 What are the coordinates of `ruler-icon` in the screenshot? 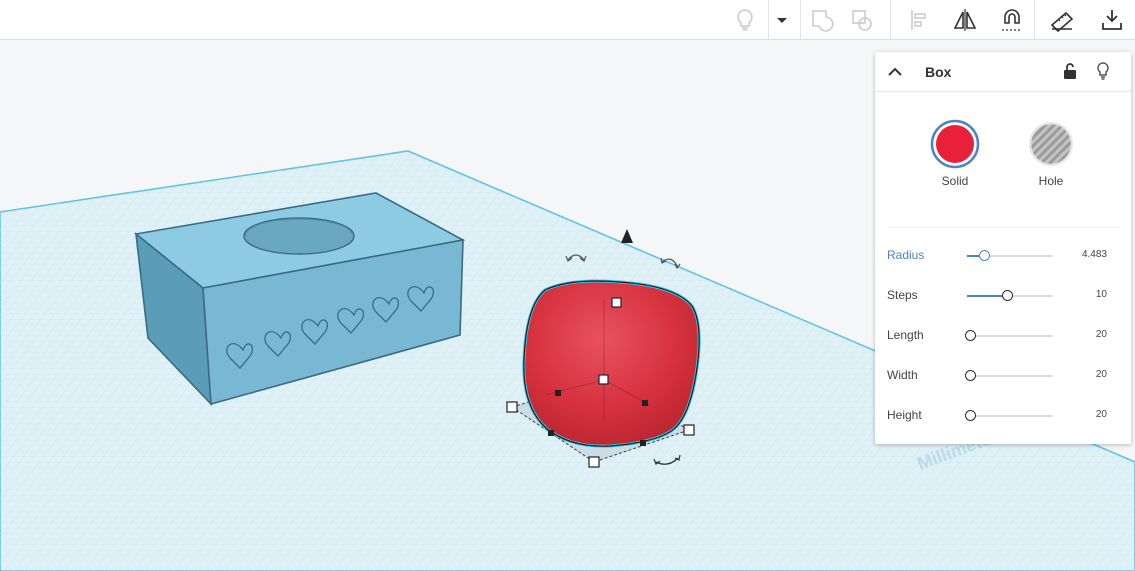 It's located at (1062, 20).